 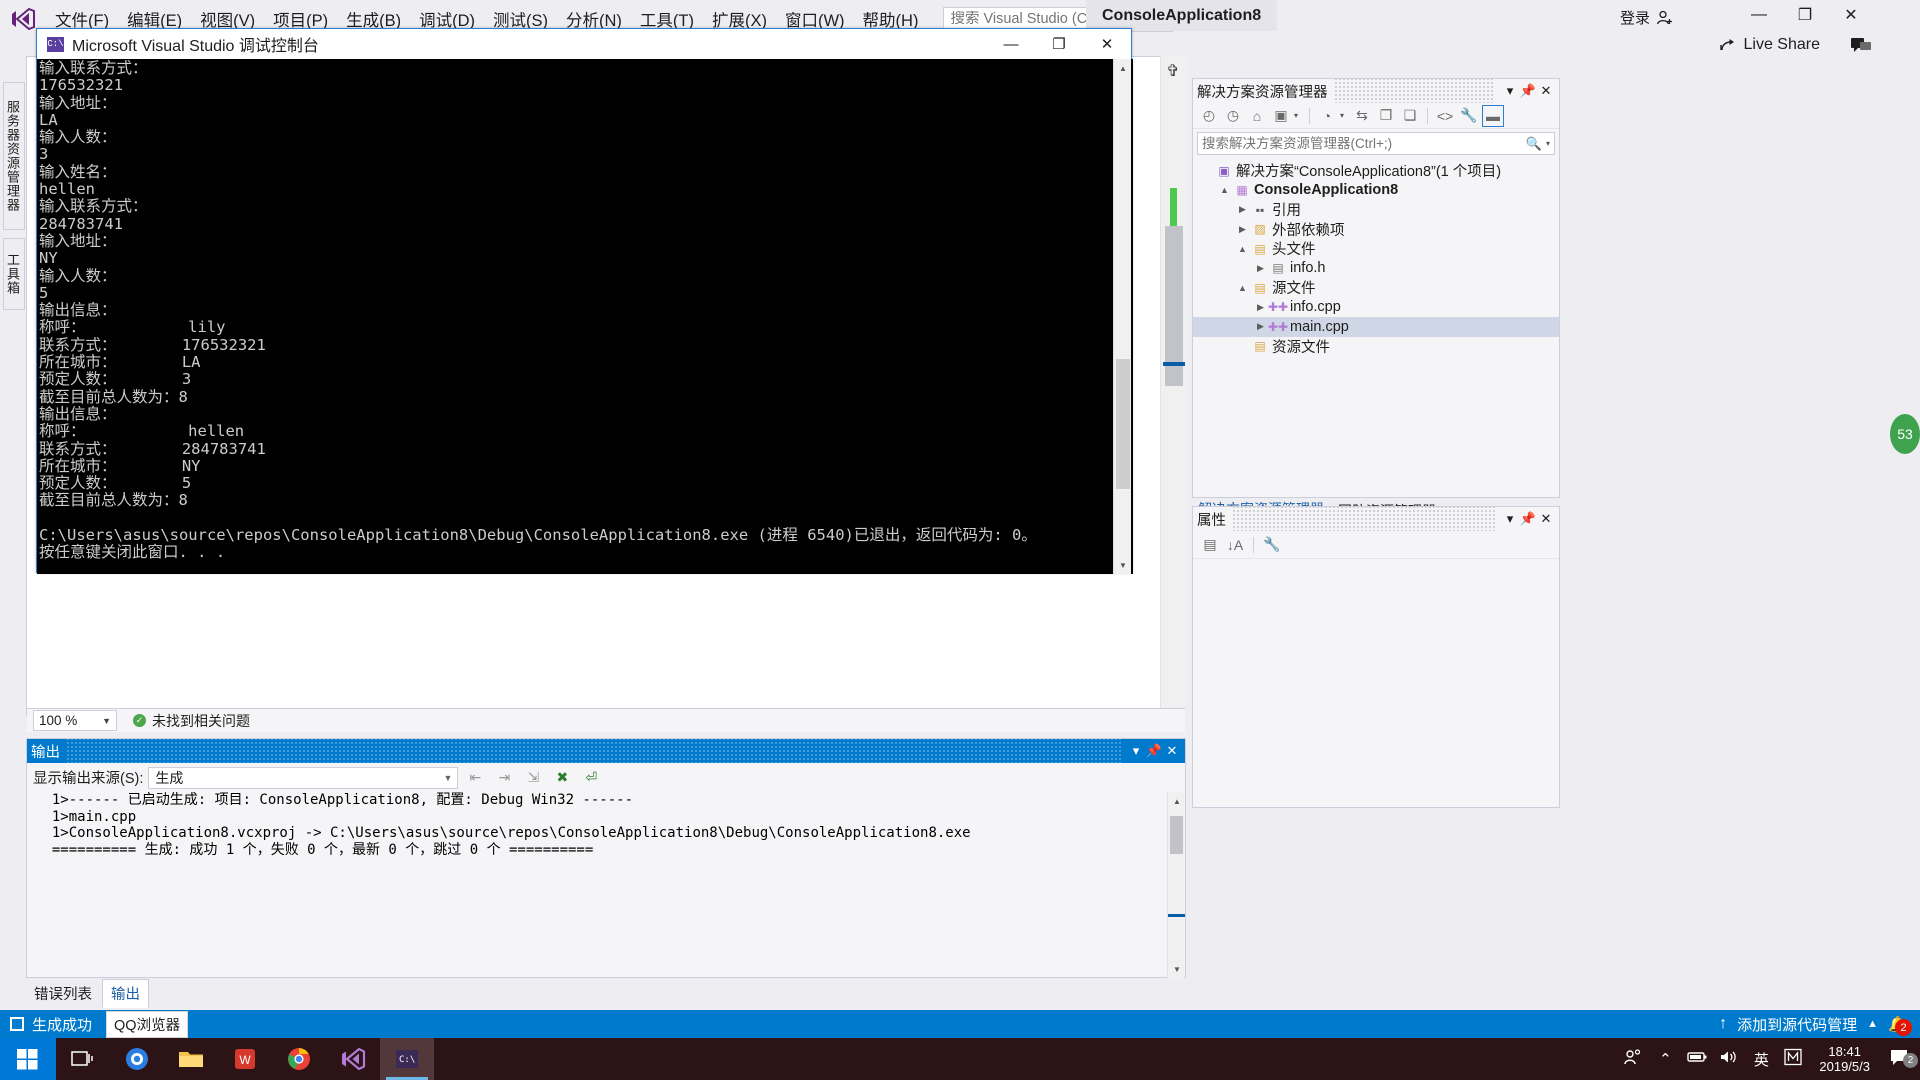 What do you see at coordinates (1376, 171) in the screenshot?
I see `solution-tree-node: ▣ 解决方案“ConsoleApplication8”(1 个项目)` at bounding box center [1376, 171].